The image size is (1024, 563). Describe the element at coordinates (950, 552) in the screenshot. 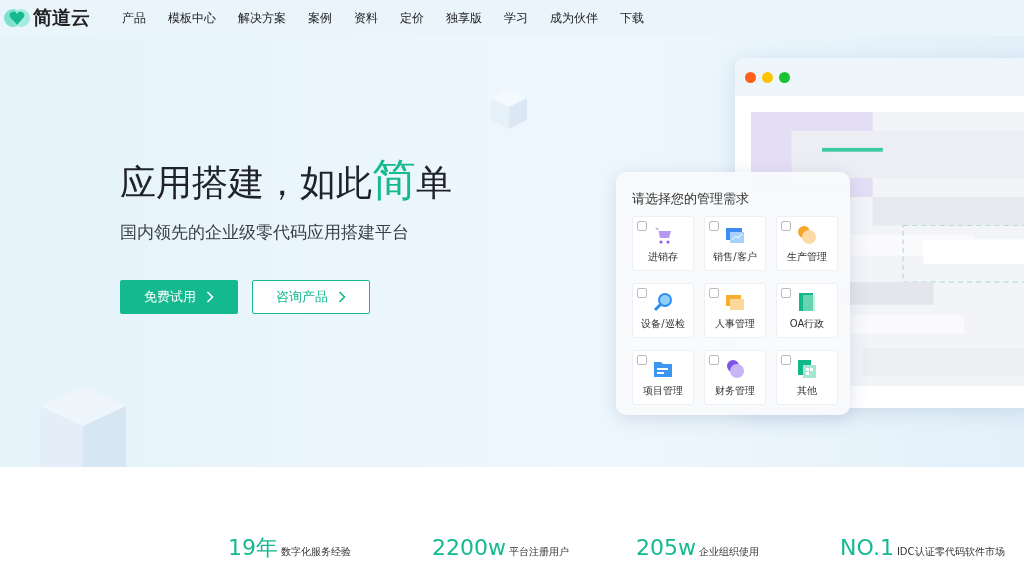

I see `stat-label: IDC认证零代码软件市场` at that location.